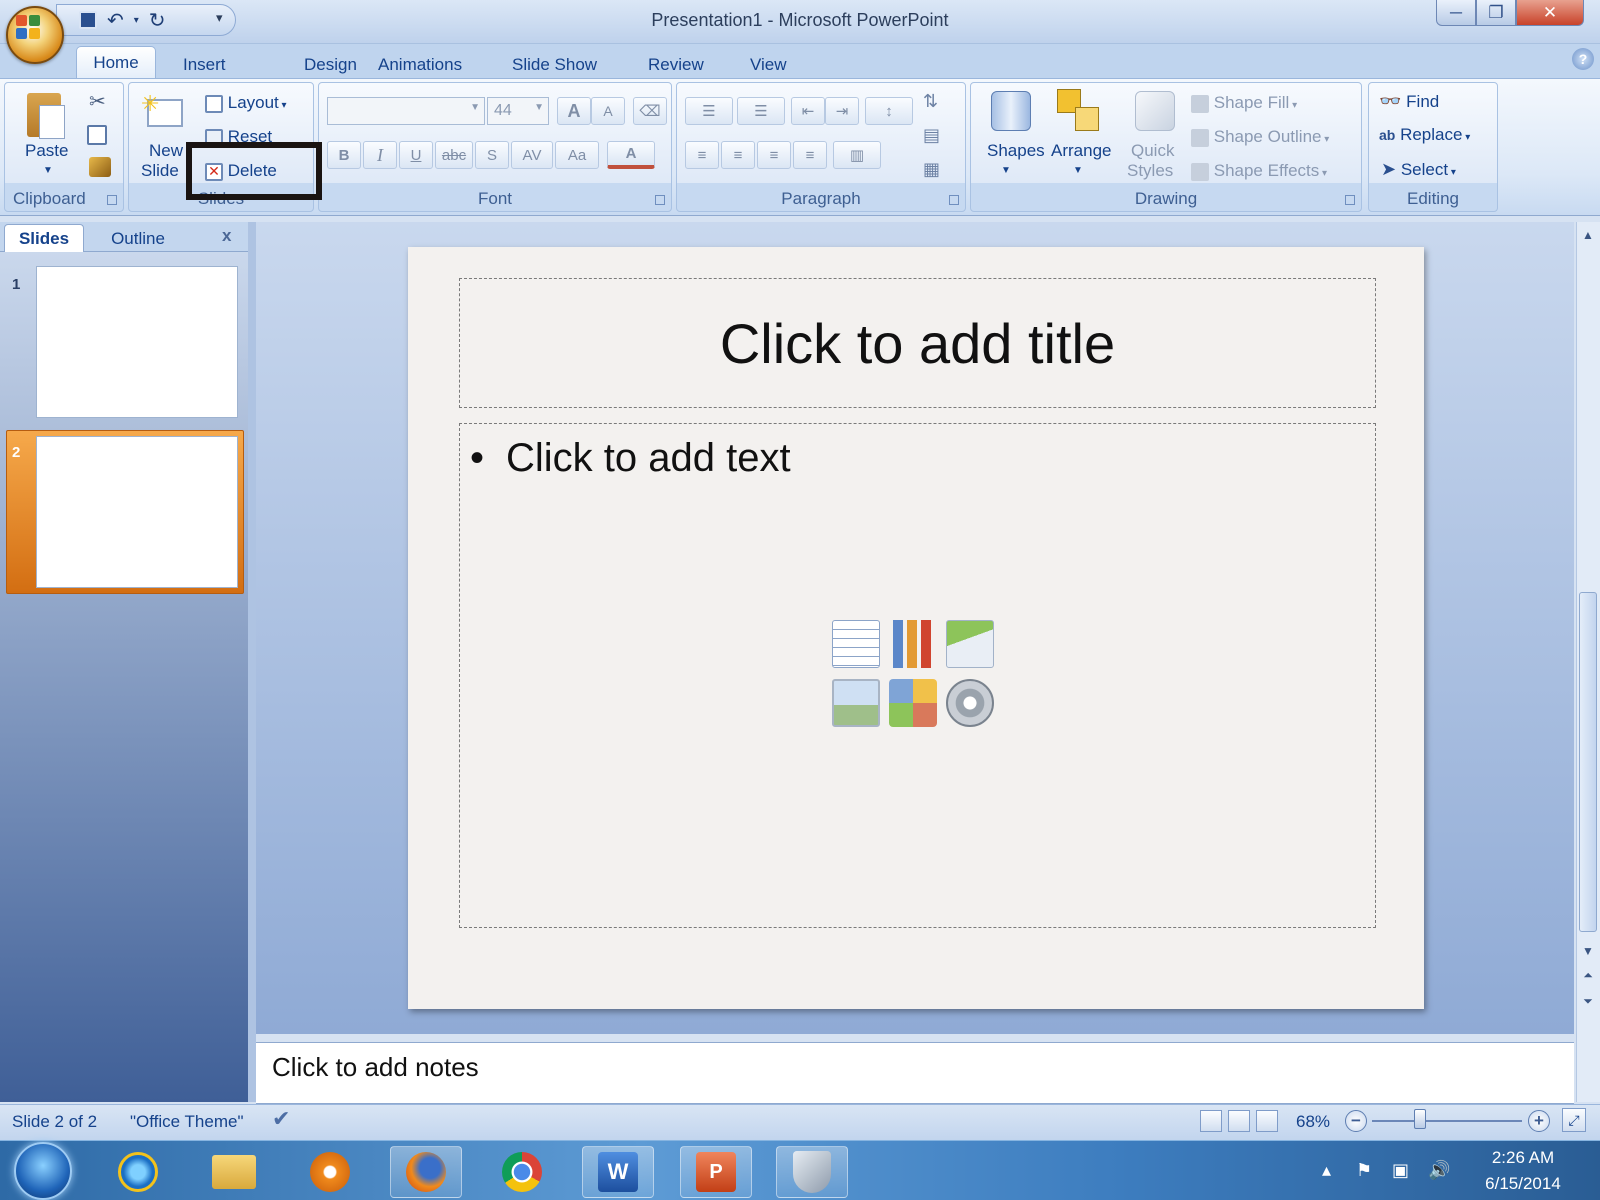 Image resolution: width=1600 pixels, height=1200 pixels. I want to click on save-icon, so click(88, 20).